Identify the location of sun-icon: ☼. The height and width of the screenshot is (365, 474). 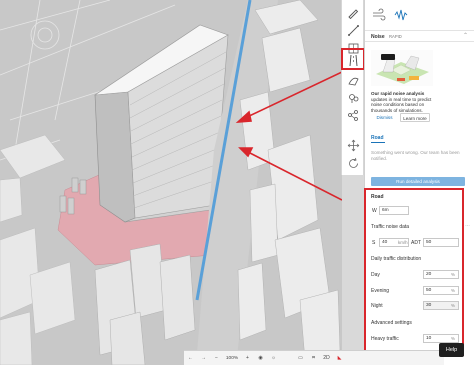
(273, 358).